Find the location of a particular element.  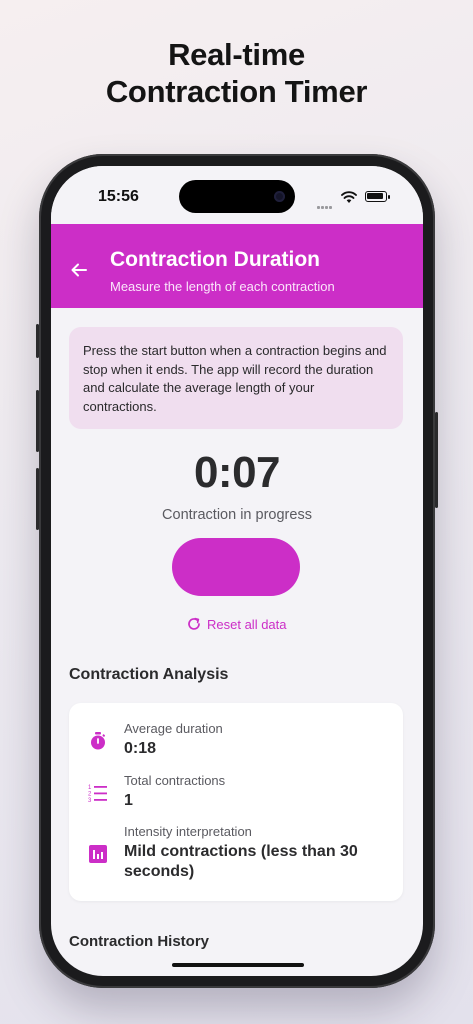

stopwatch-icon is located at coordinates (98, 741).